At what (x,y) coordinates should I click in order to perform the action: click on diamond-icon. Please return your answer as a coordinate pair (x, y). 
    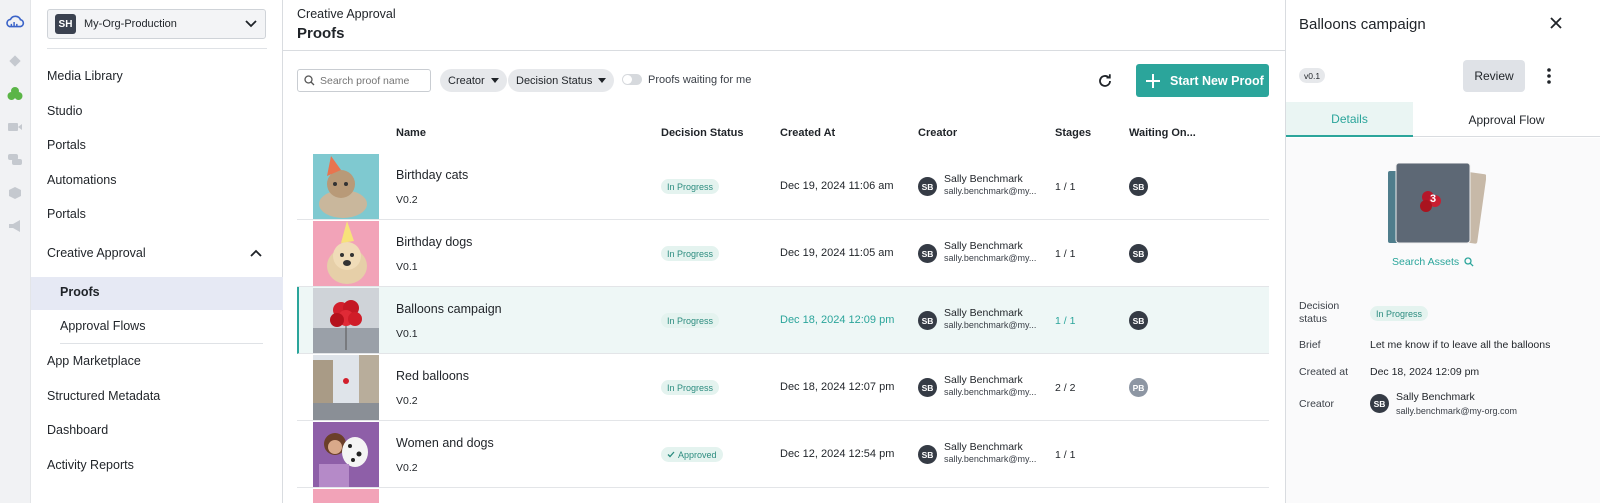
    Looking at the image, I should click on (15, 61).